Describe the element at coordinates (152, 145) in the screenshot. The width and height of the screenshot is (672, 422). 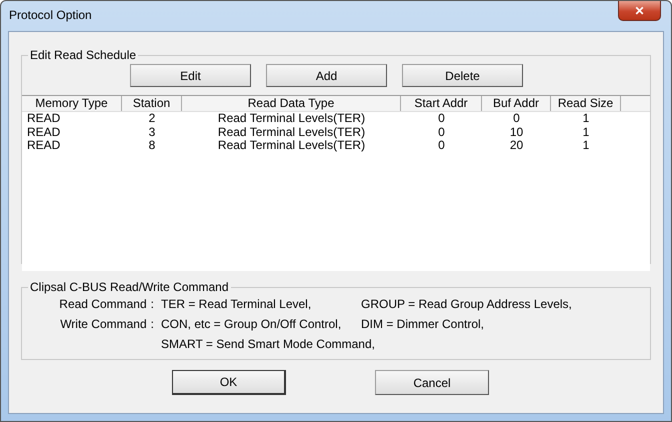
I see `table-cell-text: 8` at that location.